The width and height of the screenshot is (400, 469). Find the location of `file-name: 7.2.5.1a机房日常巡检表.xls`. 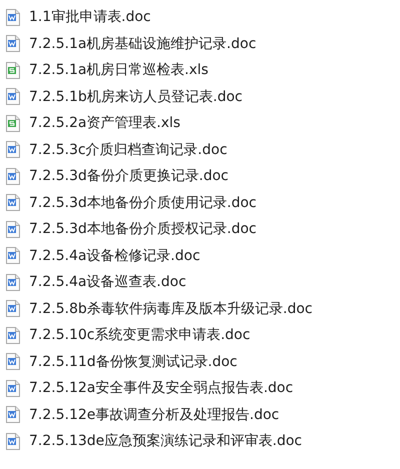

file-name: 7.2.5.1a机房日常巡检表.xls is located at coordinates (118, 70).